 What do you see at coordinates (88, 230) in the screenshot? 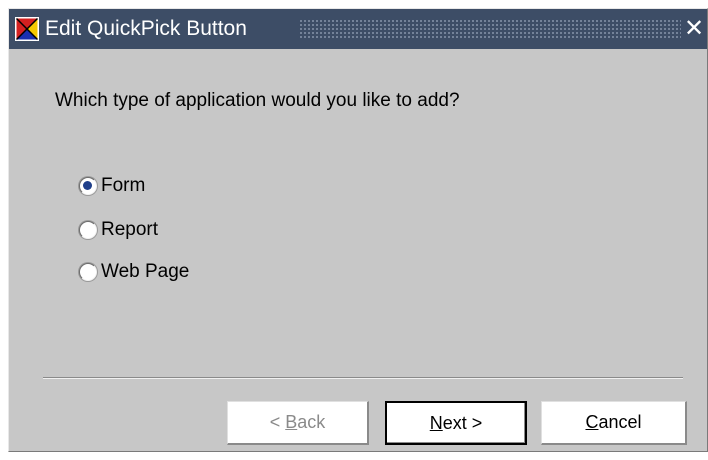
I see `radio-button-report` at bounding box center [88, 230].